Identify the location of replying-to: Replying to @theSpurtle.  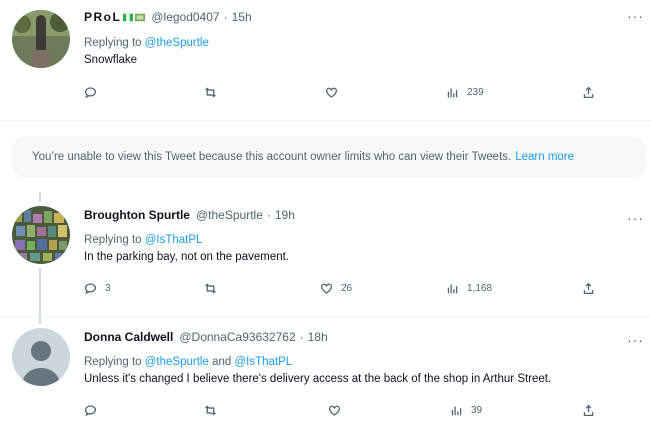
(146, 43).